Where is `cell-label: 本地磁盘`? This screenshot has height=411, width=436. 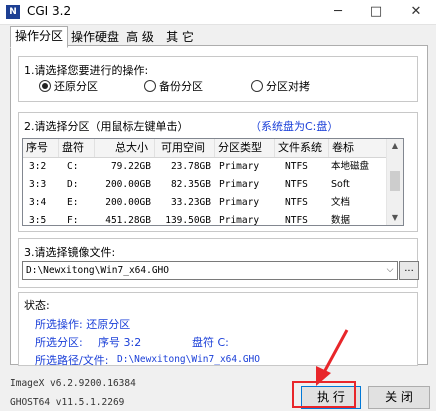 cell-label: 本地磁盘 is located at coordinates (350, 166).